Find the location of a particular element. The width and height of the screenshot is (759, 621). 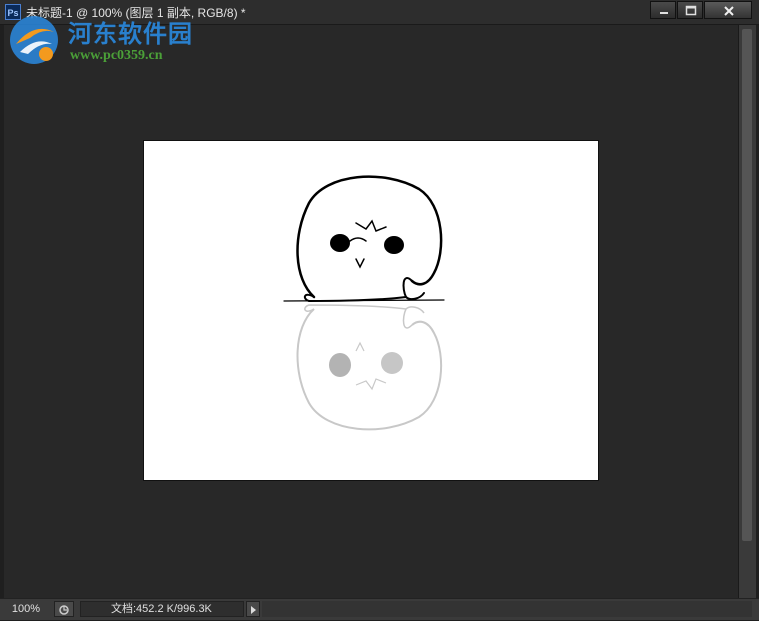

status-expand-button is located at coordinates (253, 609).